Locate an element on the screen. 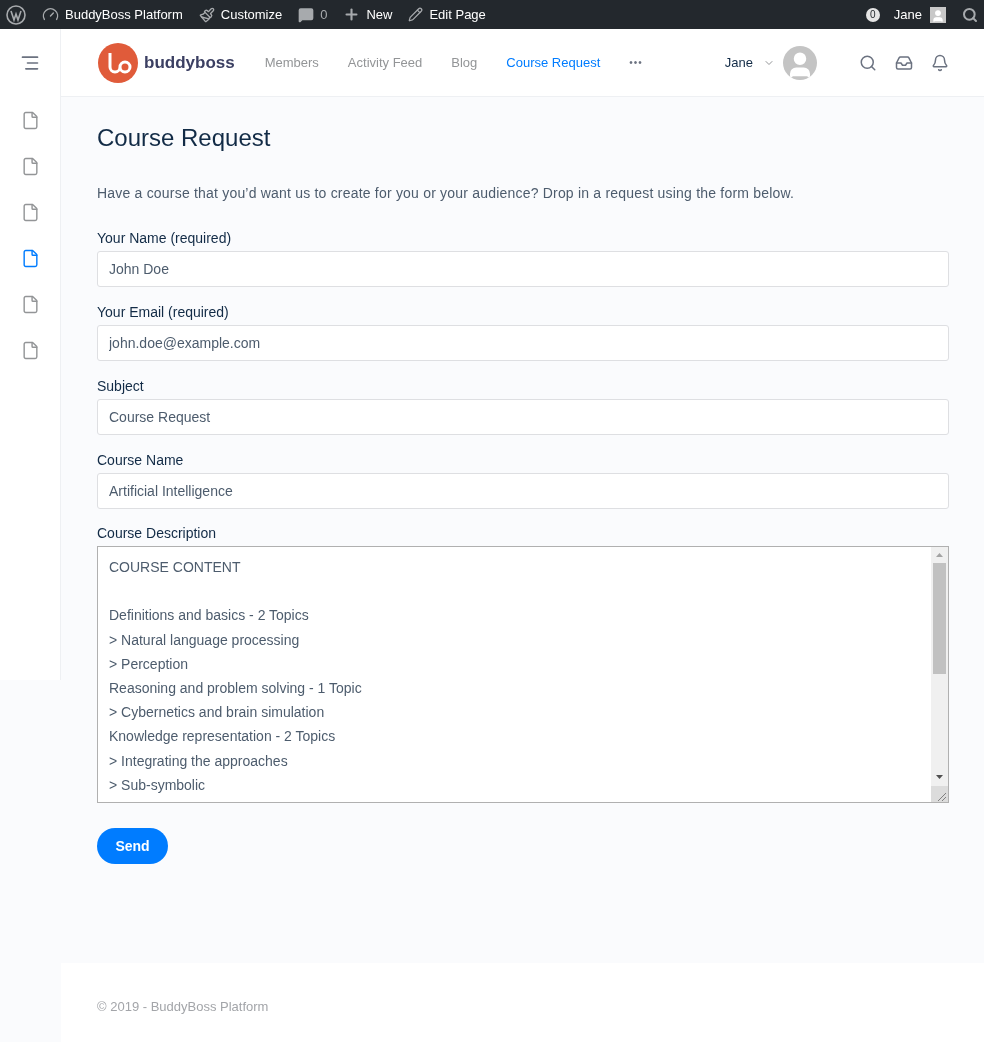  user-name: Jane is located at coordinates (738, 62).